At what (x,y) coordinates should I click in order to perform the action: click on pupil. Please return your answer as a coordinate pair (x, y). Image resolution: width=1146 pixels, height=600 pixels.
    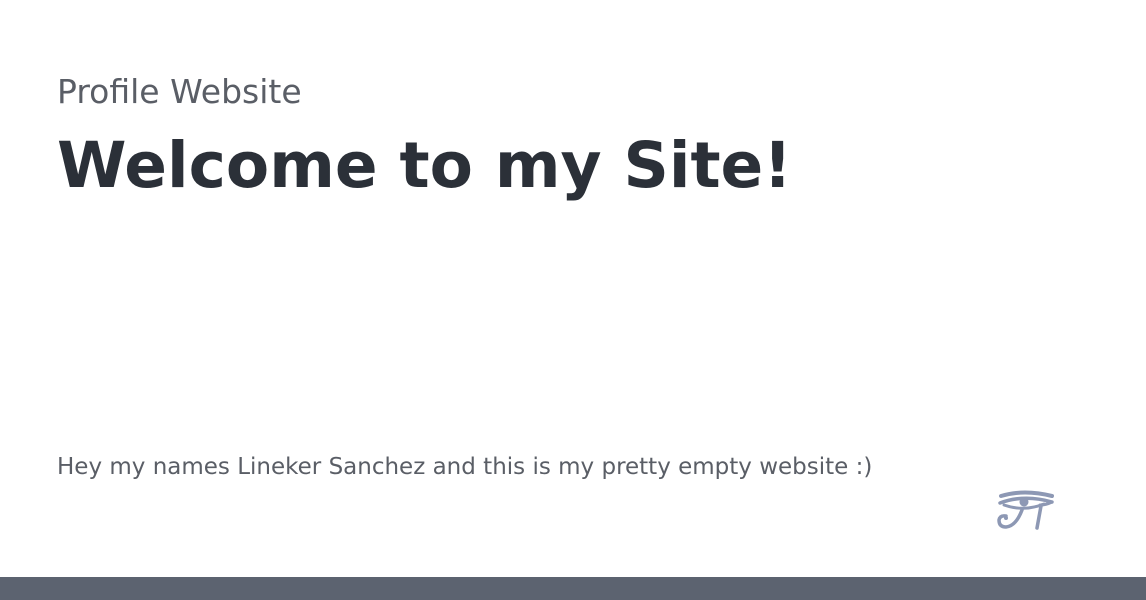
    Looking at the image, I should click on (1024, 502).